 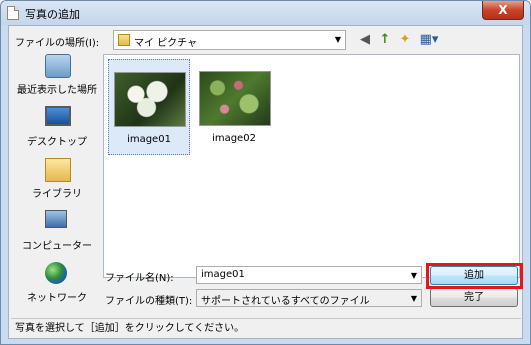 What do you see at coordinates (223, 274) in the screenshot?
I see `filename-value: image01` at bounding box center [223, 274].